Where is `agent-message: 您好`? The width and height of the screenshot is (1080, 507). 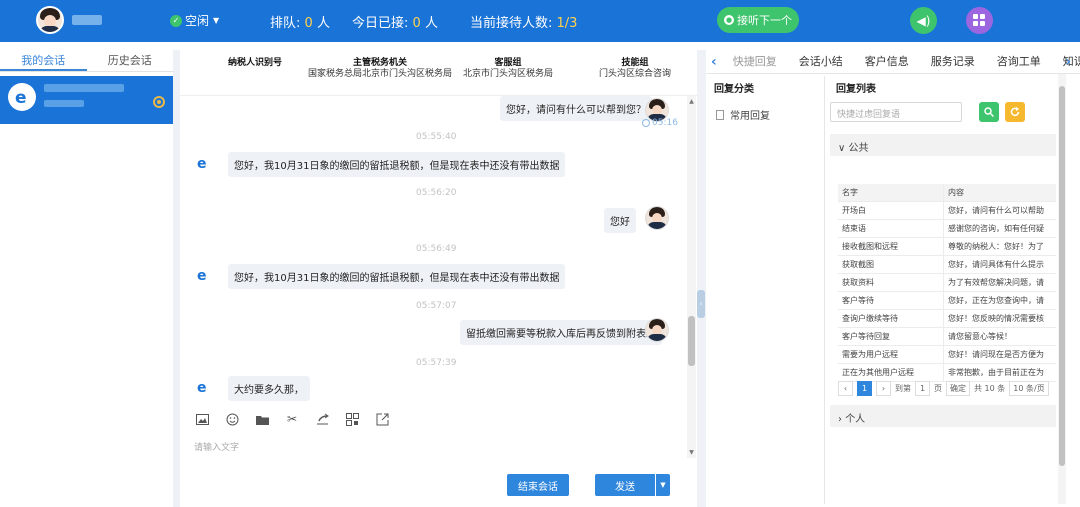
agent-message: 您好 is located at coordinates (620, 220).